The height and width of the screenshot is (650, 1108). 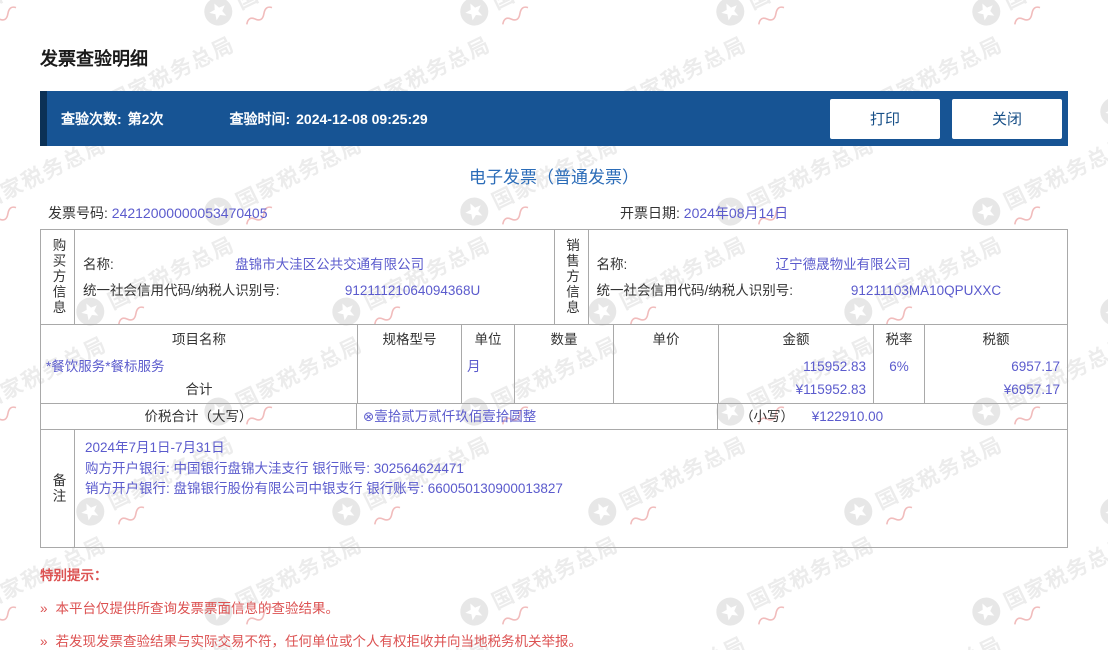 I want to click on unit-cell: 月, so click(x=474, y=366).